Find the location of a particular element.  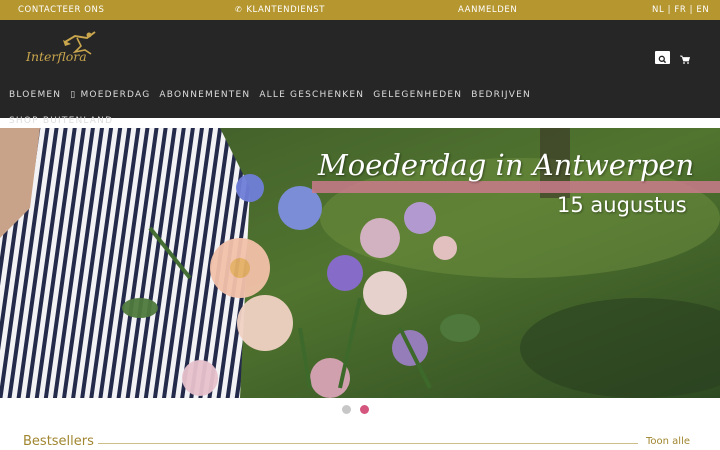

search-button is located at coordinates (662, 57).